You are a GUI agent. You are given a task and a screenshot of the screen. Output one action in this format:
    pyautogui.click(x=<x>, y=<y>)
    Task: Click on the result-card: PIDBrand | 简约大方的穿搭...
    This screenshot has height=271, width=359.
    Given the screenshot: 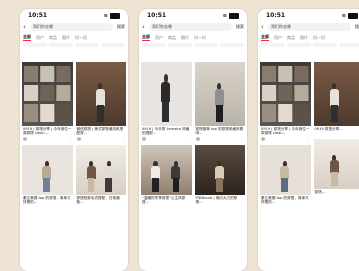 What is the action you would take?
    pyautogui.click(x=220, y=175)
    